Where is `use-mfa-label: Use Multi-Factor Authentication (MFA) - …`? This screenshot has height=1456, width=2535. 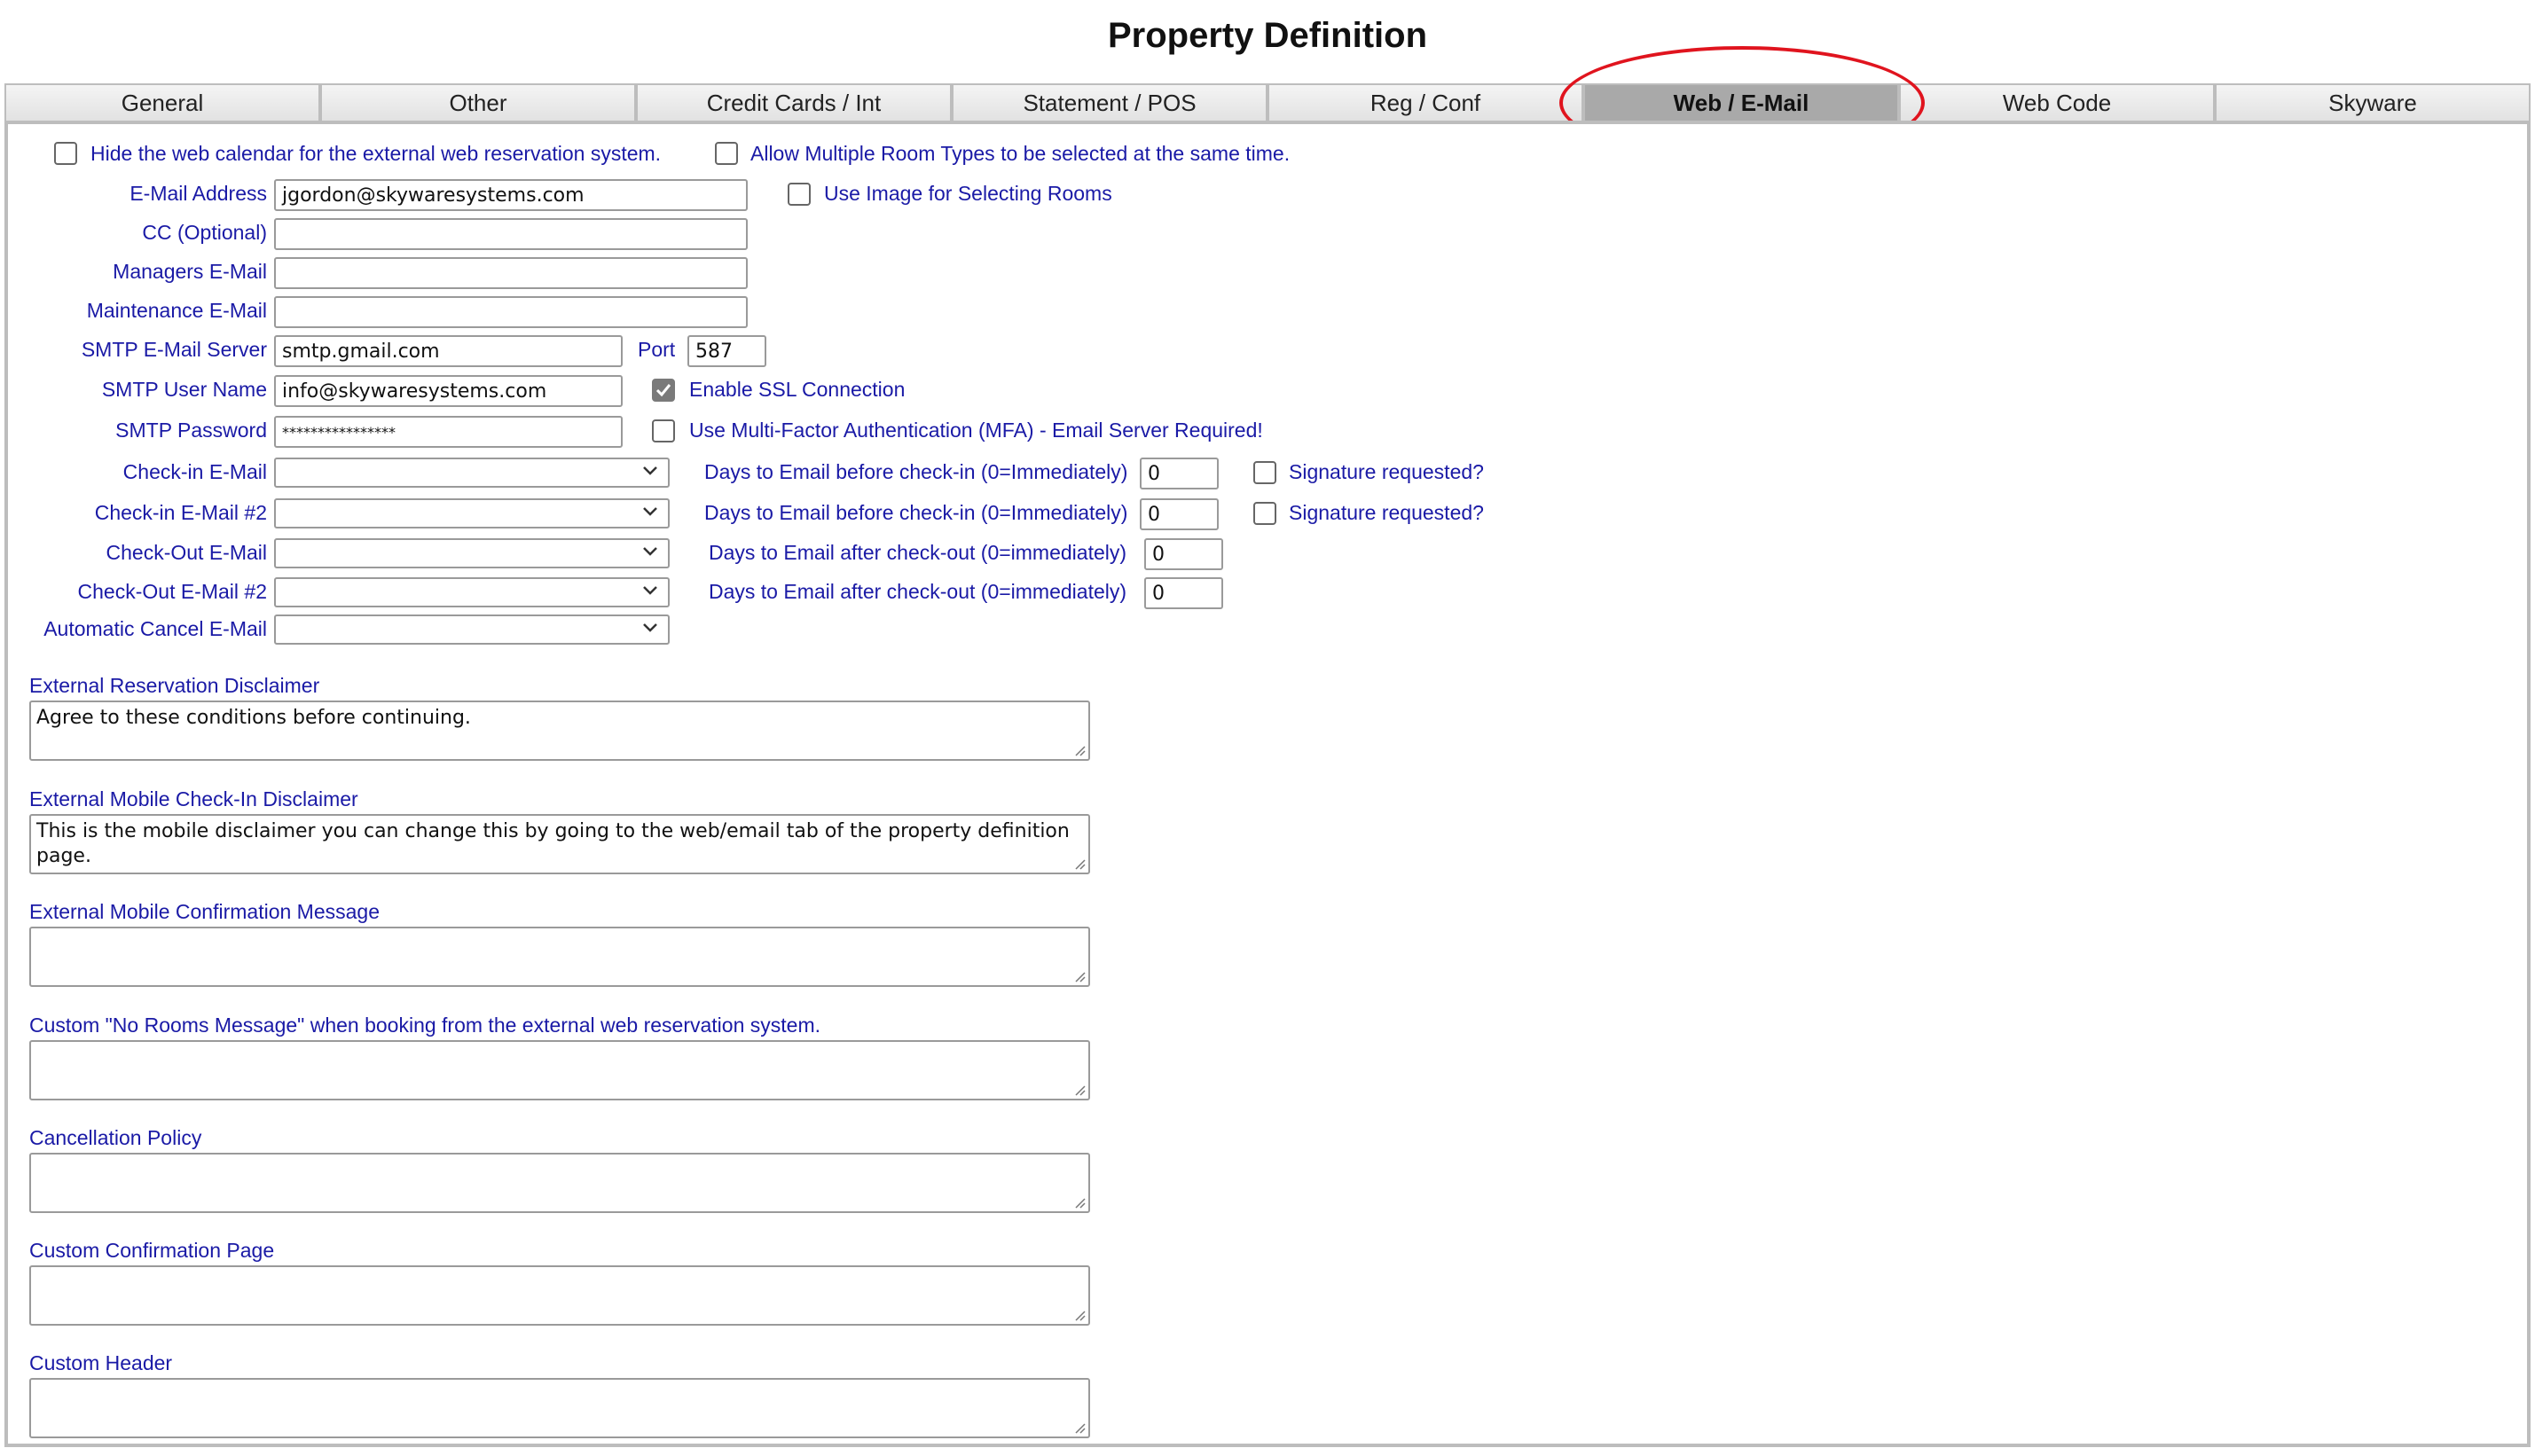 use-mfa-label: Use Multi-Factor Authentication (MFA) - … is located at coordinates (976, 430).